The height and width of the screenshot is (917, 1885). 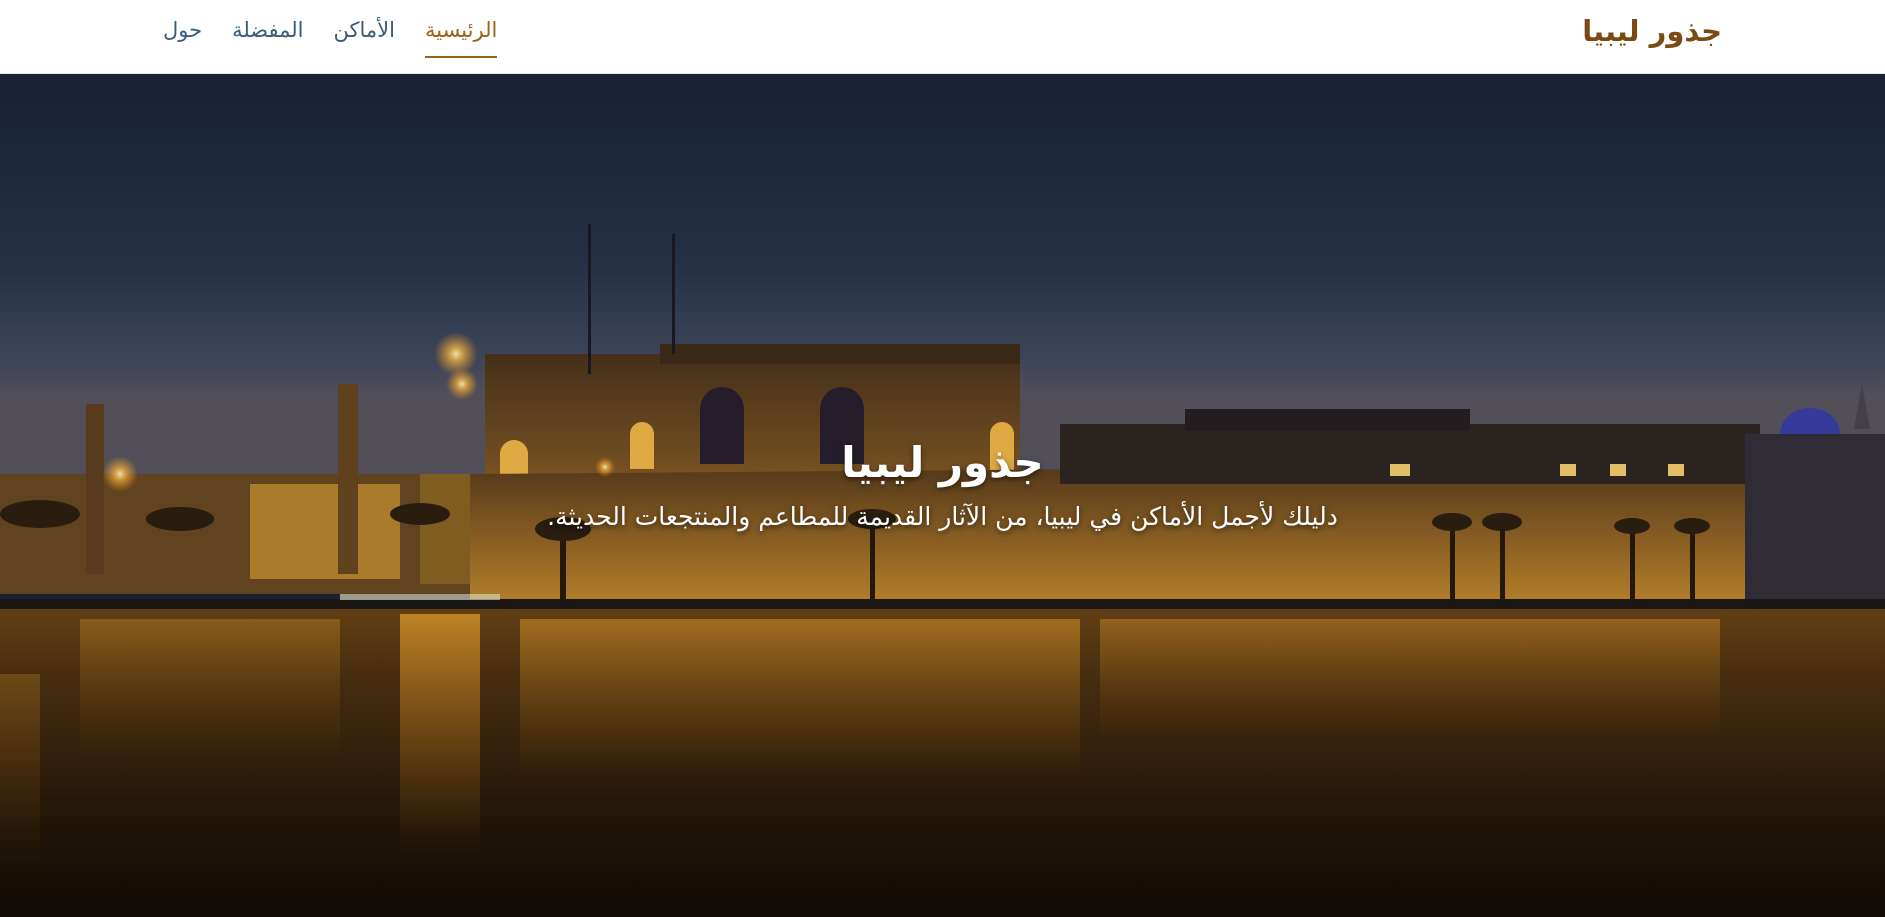 I want to click on nav-item-favorites: المفضلة, so click(x=267, y=29).